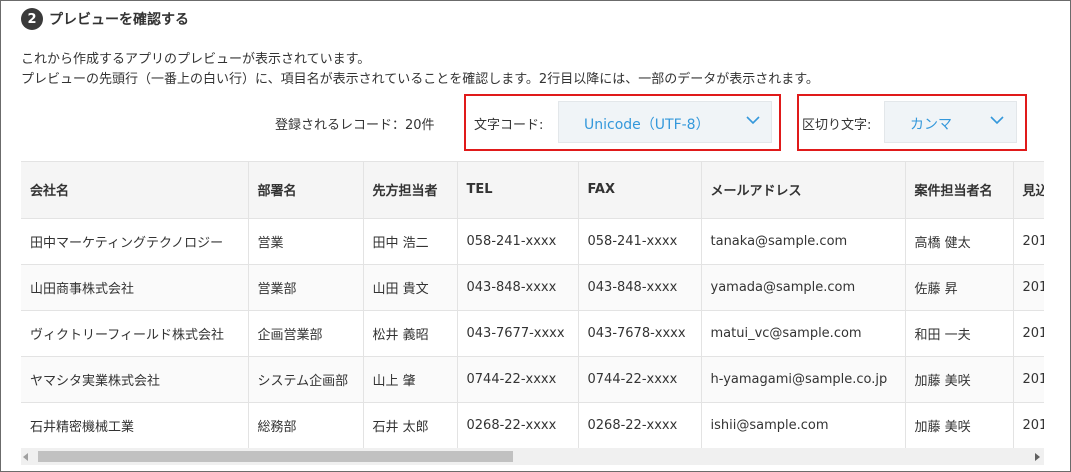 This screenshot has width=1071, height=472. What do you see at coordinates (275, 456) in the screenshot?
I see `scrollbar-thumb` at bounding box center [275, 456].